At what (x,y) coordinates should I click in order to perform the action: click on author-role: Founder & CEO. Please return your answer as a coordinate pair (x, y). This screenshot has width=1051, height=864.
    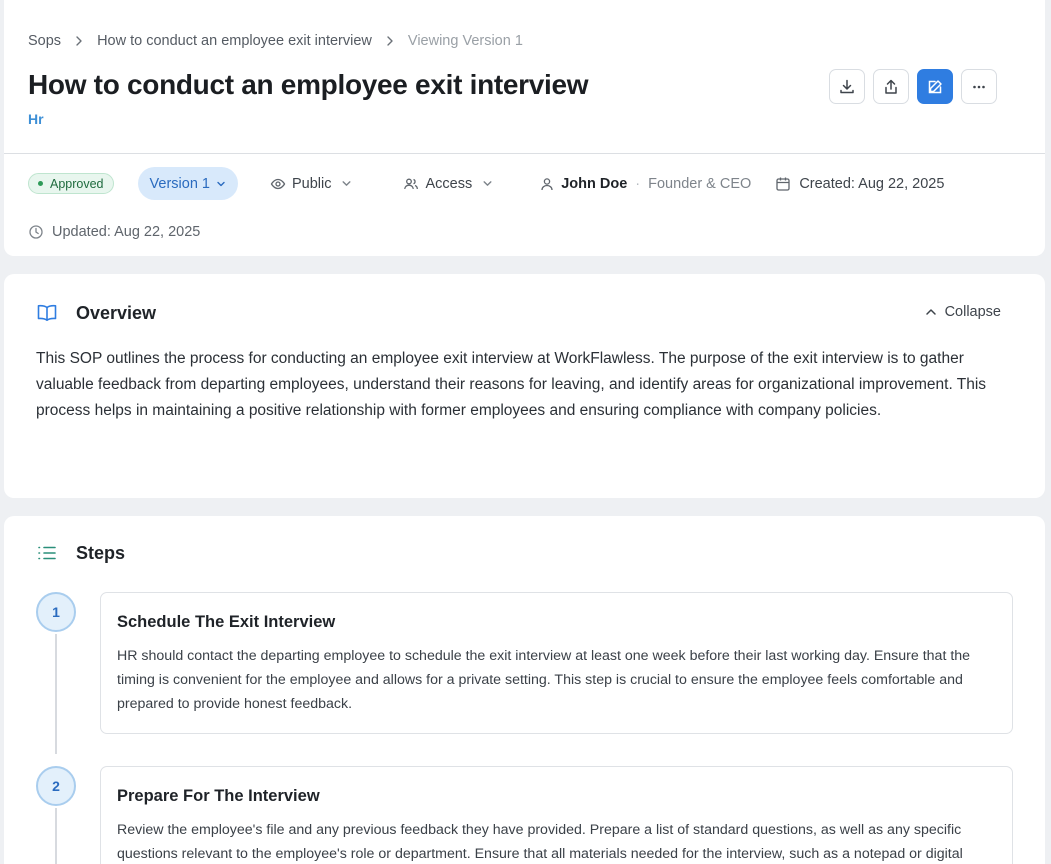
    Looking at the image, I should click on (700, 183).